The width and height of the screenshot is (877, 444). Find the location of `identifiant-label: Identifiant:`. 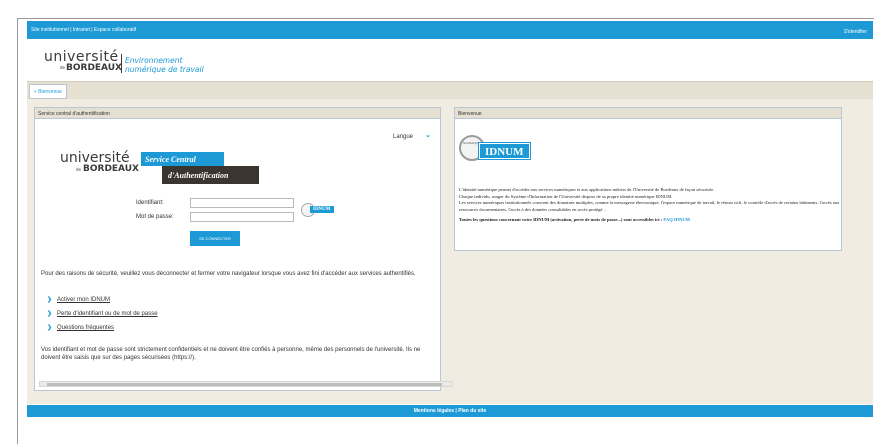

identifiant-label: Identifiant: is located at coordinates (150, 203).